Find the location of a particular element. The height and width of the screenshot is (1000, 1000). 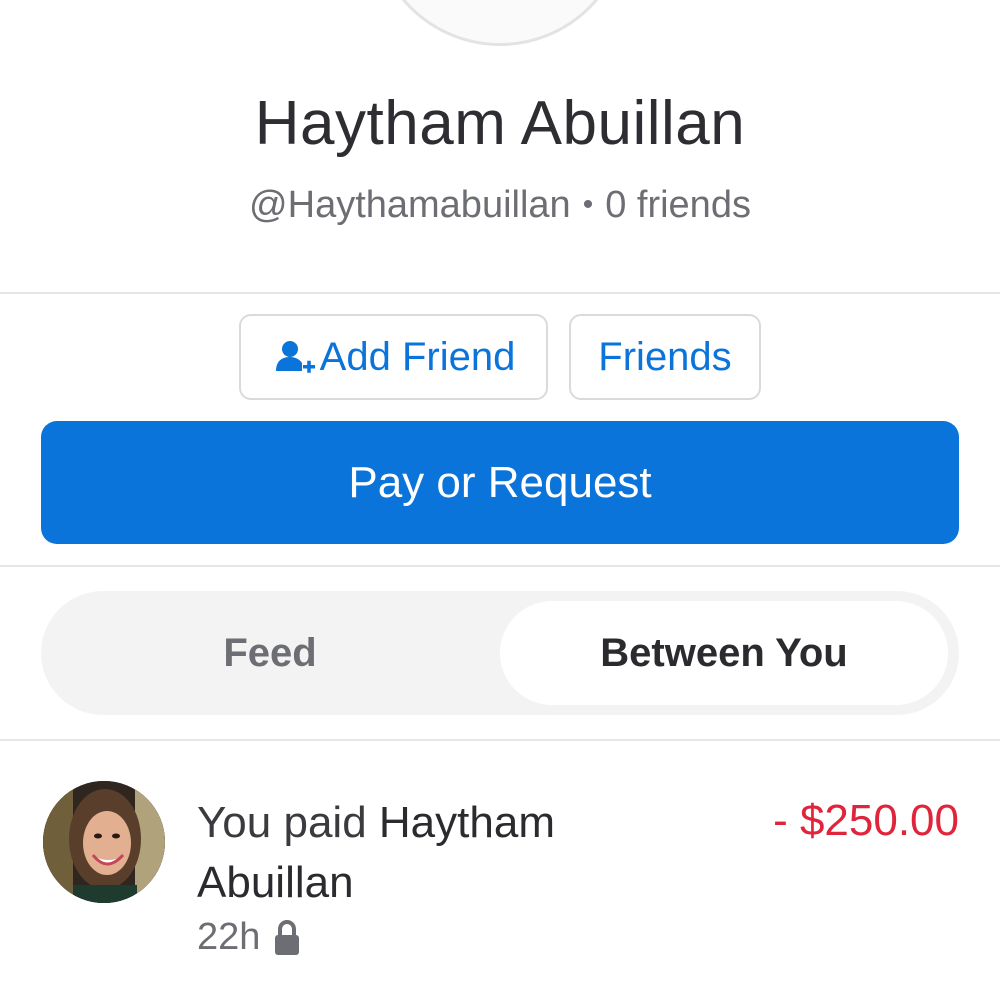

transaction-amount: - $250.00 is located at coordinates (866, 820).